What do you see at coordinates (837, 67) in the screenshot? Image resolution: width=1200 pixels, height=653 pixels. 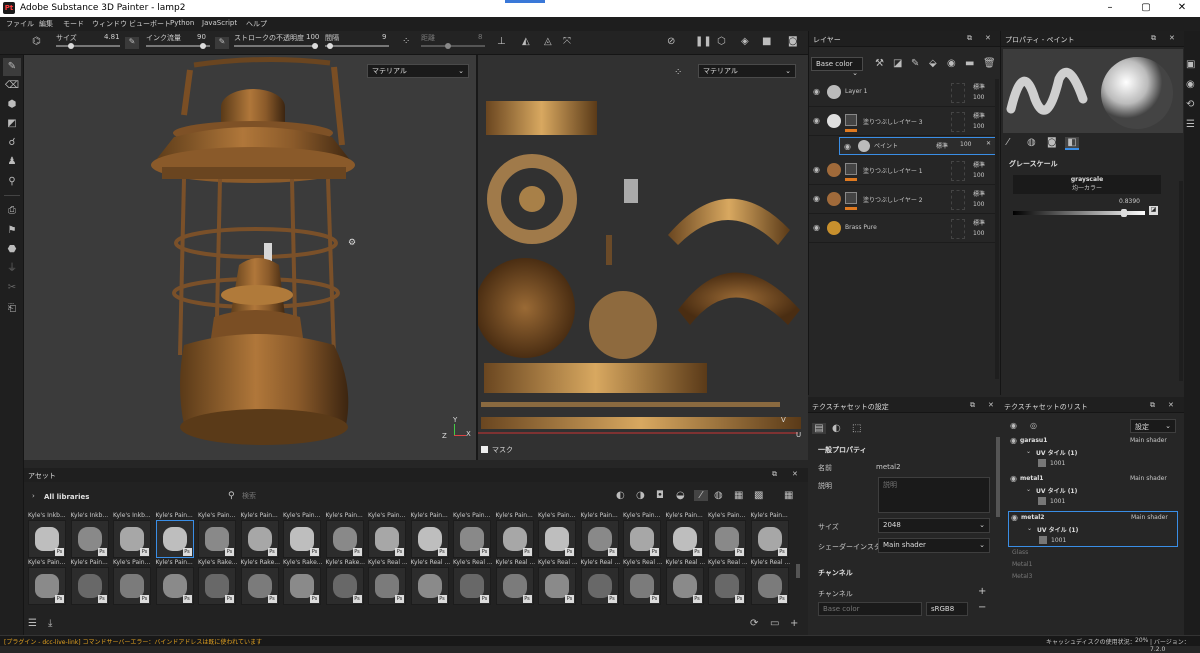 I see `layer-channel-dropdown: Base color ⌄` at bounding box center [837, 67].